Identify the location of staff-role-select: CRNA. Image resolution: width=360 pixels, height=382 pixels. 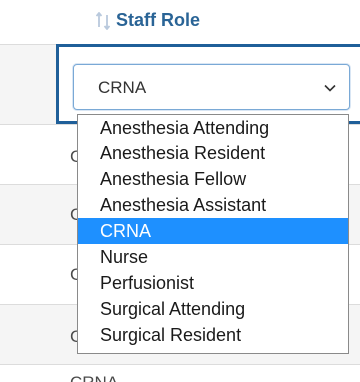
(211, 87).